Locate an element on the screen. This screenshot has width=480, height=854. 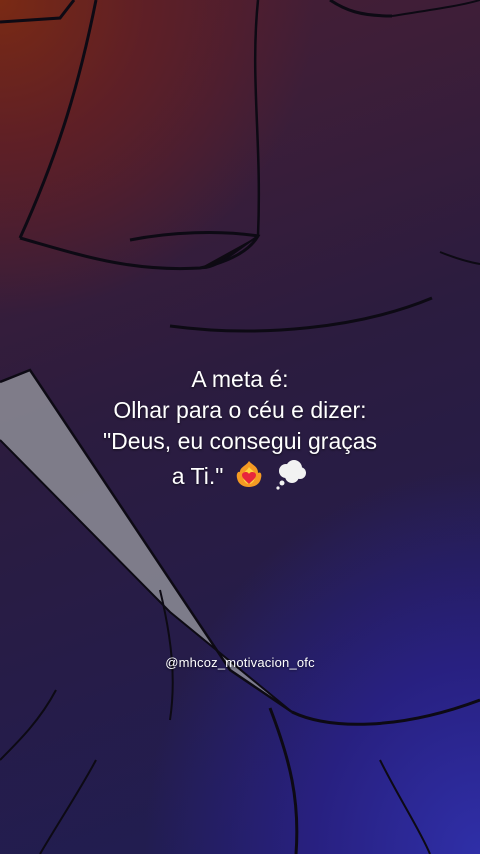
quote-line-4-text: a Ti." is located at coordinates (197, 476).